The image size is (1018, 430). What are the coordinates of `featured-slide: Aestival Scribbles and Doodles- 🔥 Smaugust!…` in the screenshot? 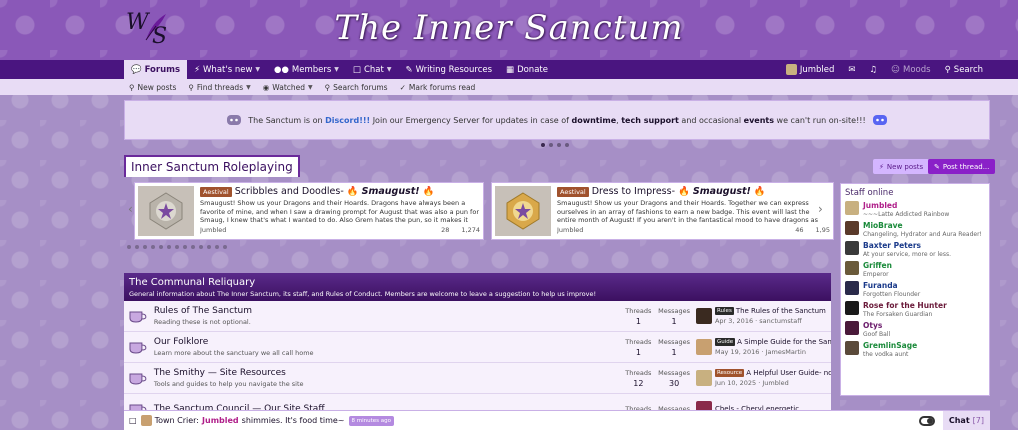 It's located at (309, 211).